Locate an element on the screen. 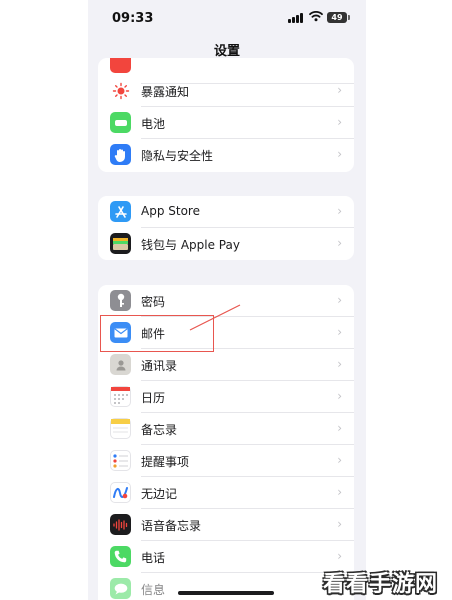 Image resolution: width=452 pixels, height=600 pixels. settings-row-label: App Store is located at coordinates (170, 211).